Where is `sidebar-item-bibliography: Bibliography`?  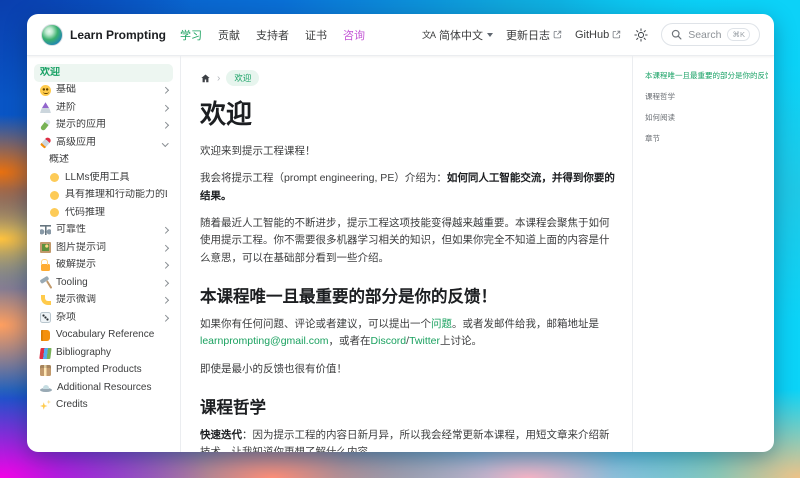
sidebar-item-bibliography: Bibliography is located at coordinates (103, 353).